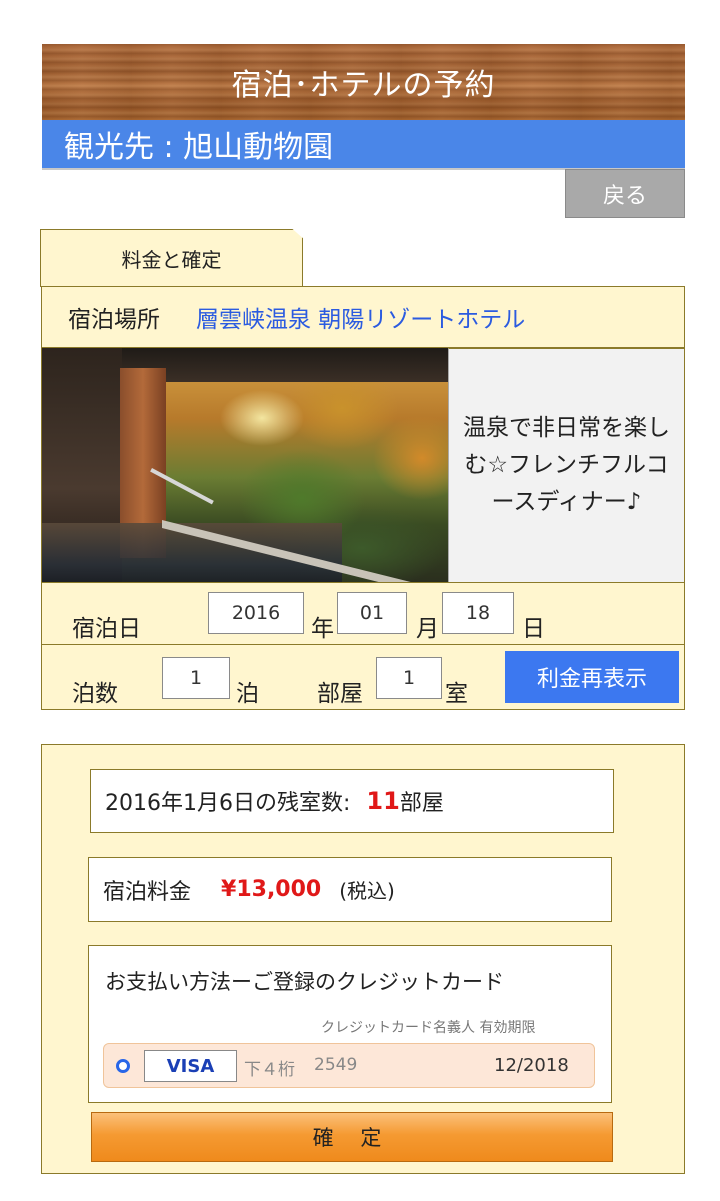 The height and width of the screenshot is (1201, 720). I want to click on date-label: 宿泊日, so click(106, 629).